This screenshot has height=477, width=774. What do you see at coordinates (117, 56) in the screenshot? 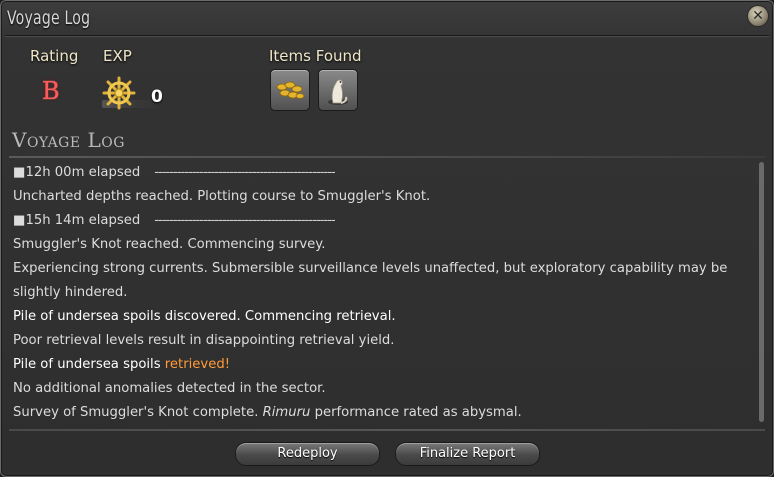
I see `exp-label: EXP` at bounding box center [117, 56].